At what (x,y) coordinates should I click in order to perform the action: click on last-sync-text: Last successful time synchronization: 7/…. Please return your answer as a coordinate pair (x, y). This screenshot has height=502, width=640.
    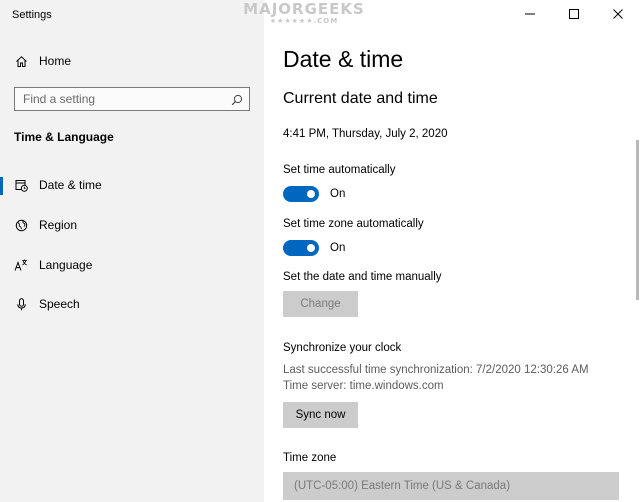
    Looking at the image, I should click on (436, 370).